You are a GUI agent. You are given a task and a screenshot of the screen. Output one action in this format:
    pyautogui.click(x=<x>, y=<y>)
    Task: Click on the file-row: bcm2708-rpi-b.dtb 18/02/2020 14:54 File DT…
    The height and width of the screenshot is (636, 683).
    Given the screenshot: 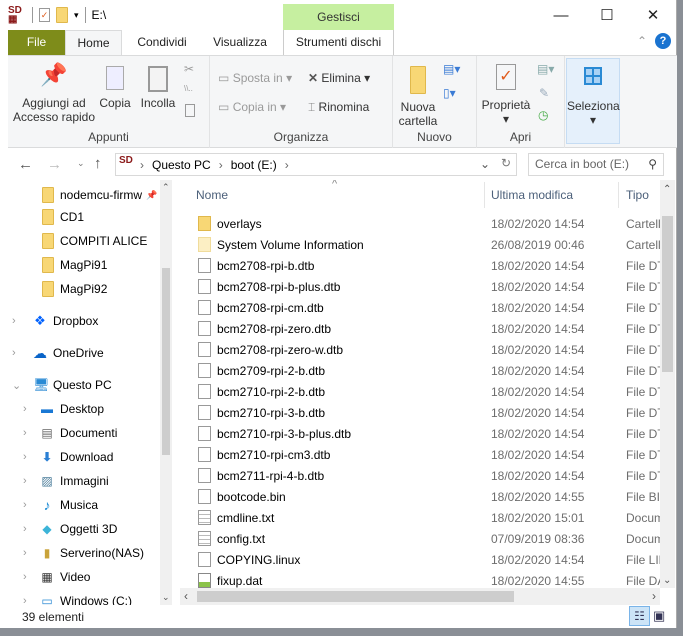 What is the action you would take?
    pyautogui.click(x=420, y=265)
    